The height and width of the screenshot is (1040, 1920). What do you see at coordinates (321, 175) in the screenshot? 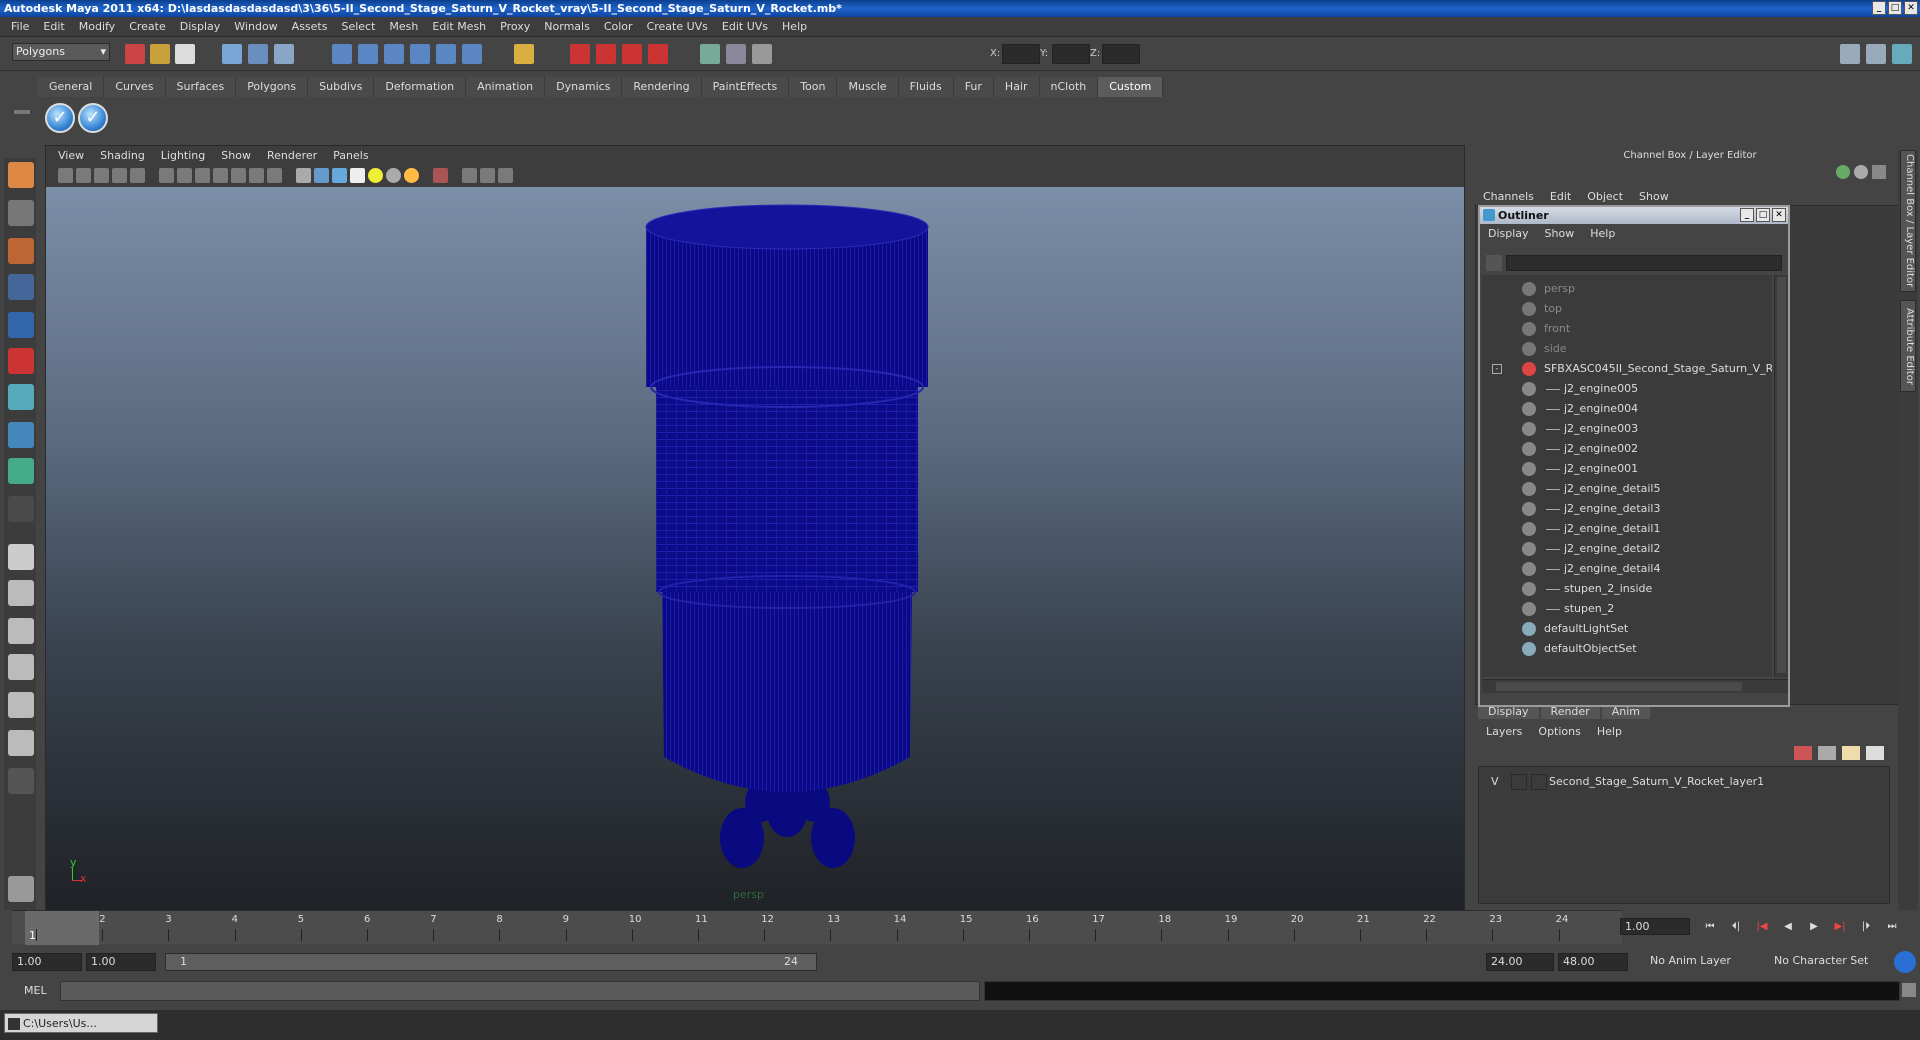
I see `smooth-shade-icon` at bounding box center [321, 175].